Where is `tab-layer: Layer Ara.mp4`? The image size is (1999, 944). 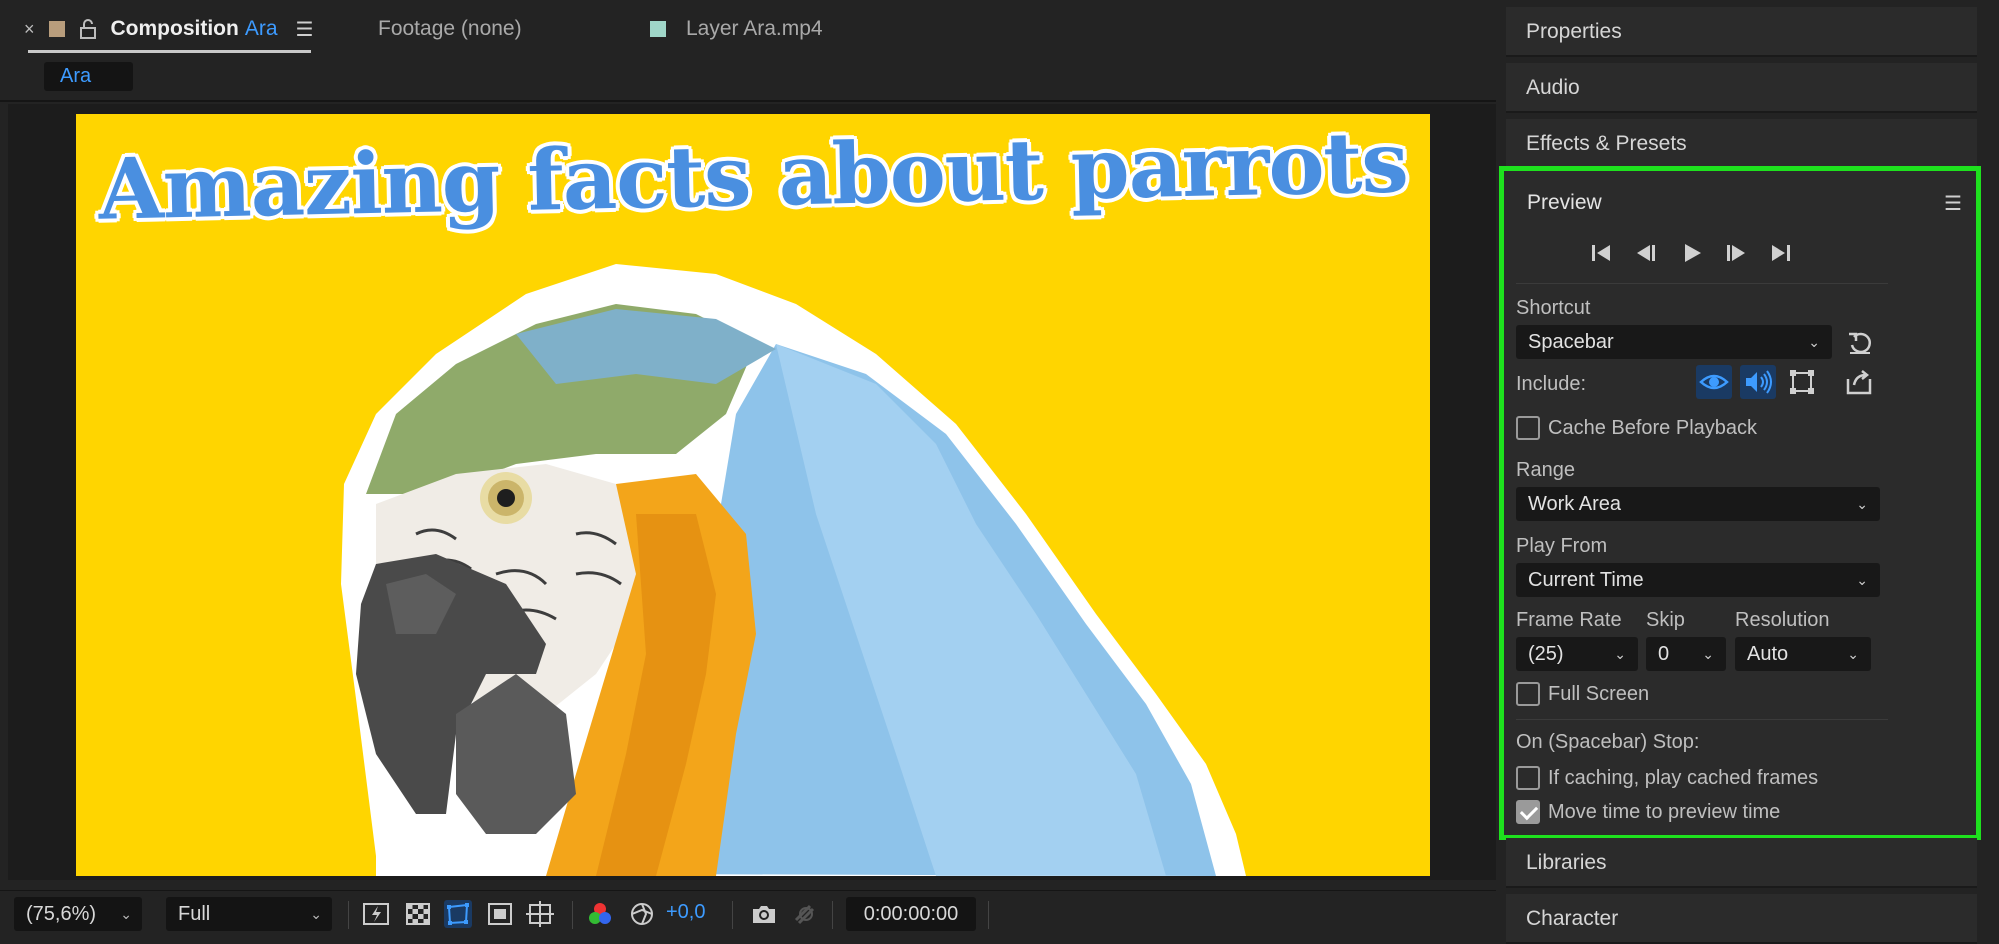 tab-layer: Layer Ara.mp4 is located at coordinates (736, 29).